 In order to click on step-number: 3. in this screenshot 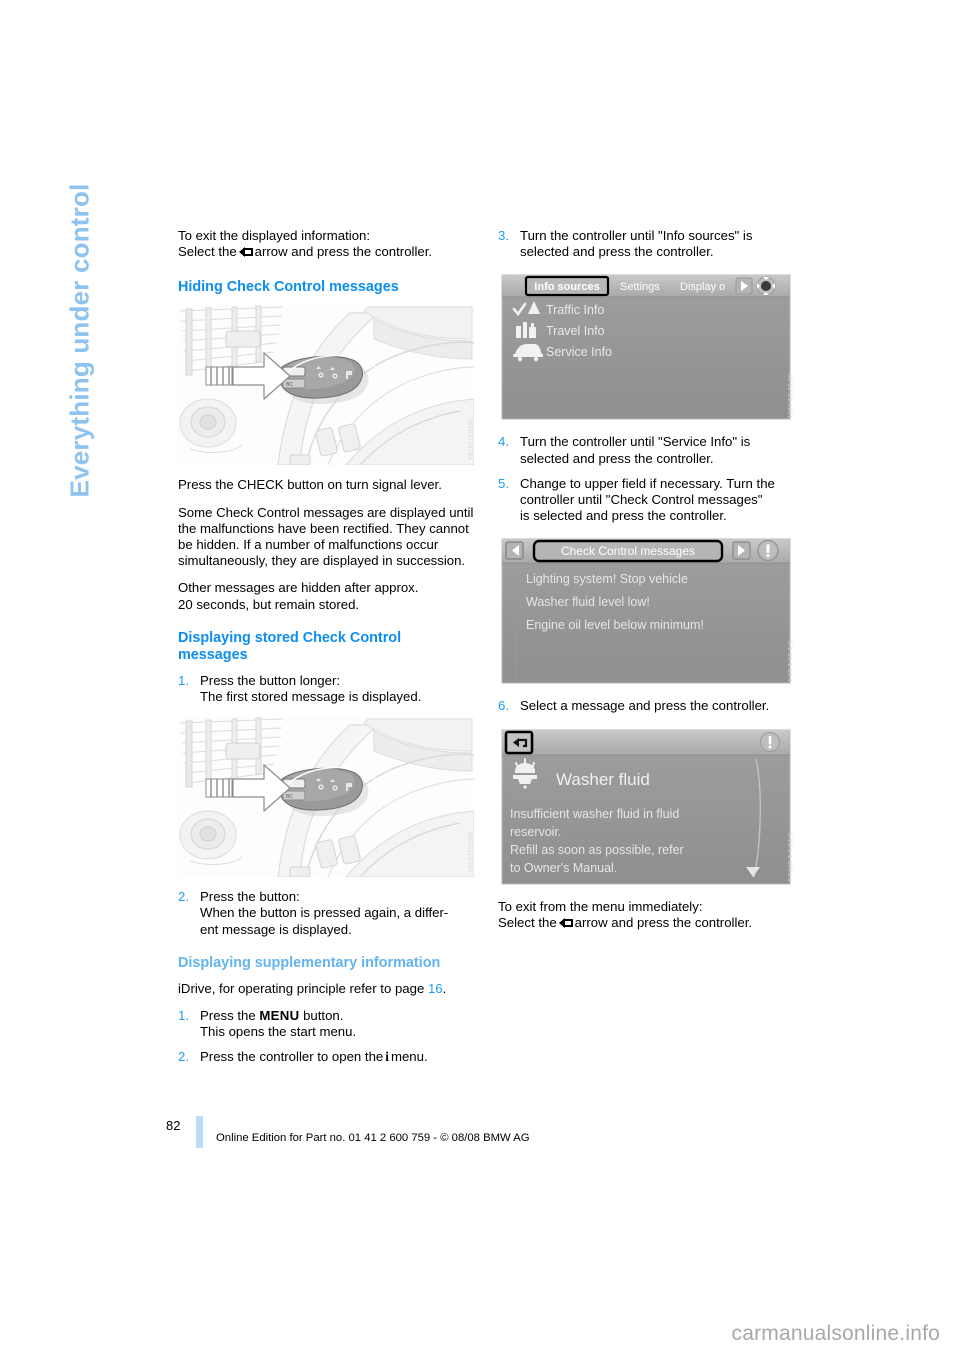, I will do `click(503, 235)`.